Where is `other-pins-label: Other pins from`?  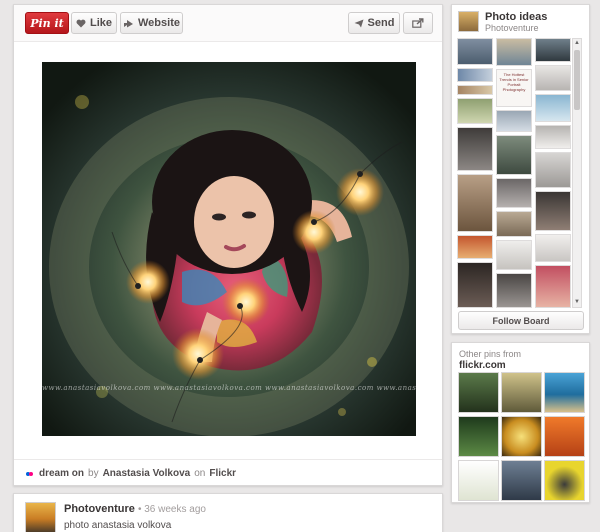 other-pins-label: Other pins from is located at coordinates (490, 354).